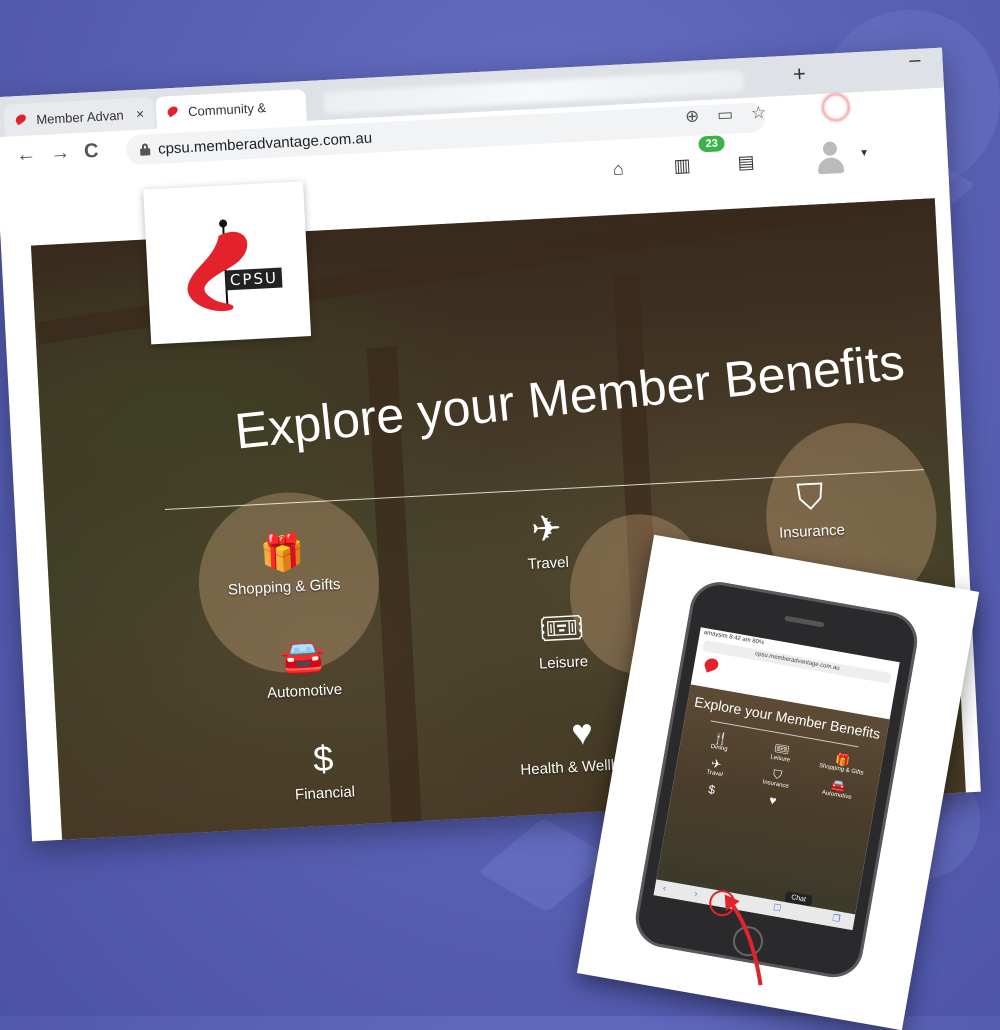 The image size is (1000, 1030). Describe the element at coordinates (842, 763) in the screenshot. I see `mobile-category-shopping: 🎁 Shopping & Gifts` at that location.